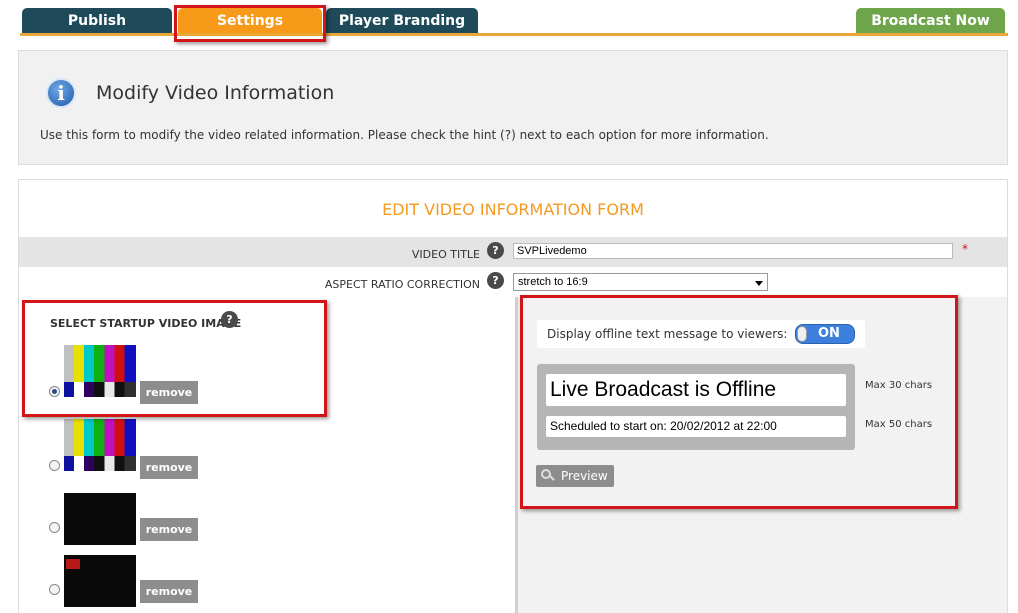  What do you see at coordinates (495, 280) in the screenshot?
I see `aspect-ratio-help-icon: ?` at bounding box center [495, 280].